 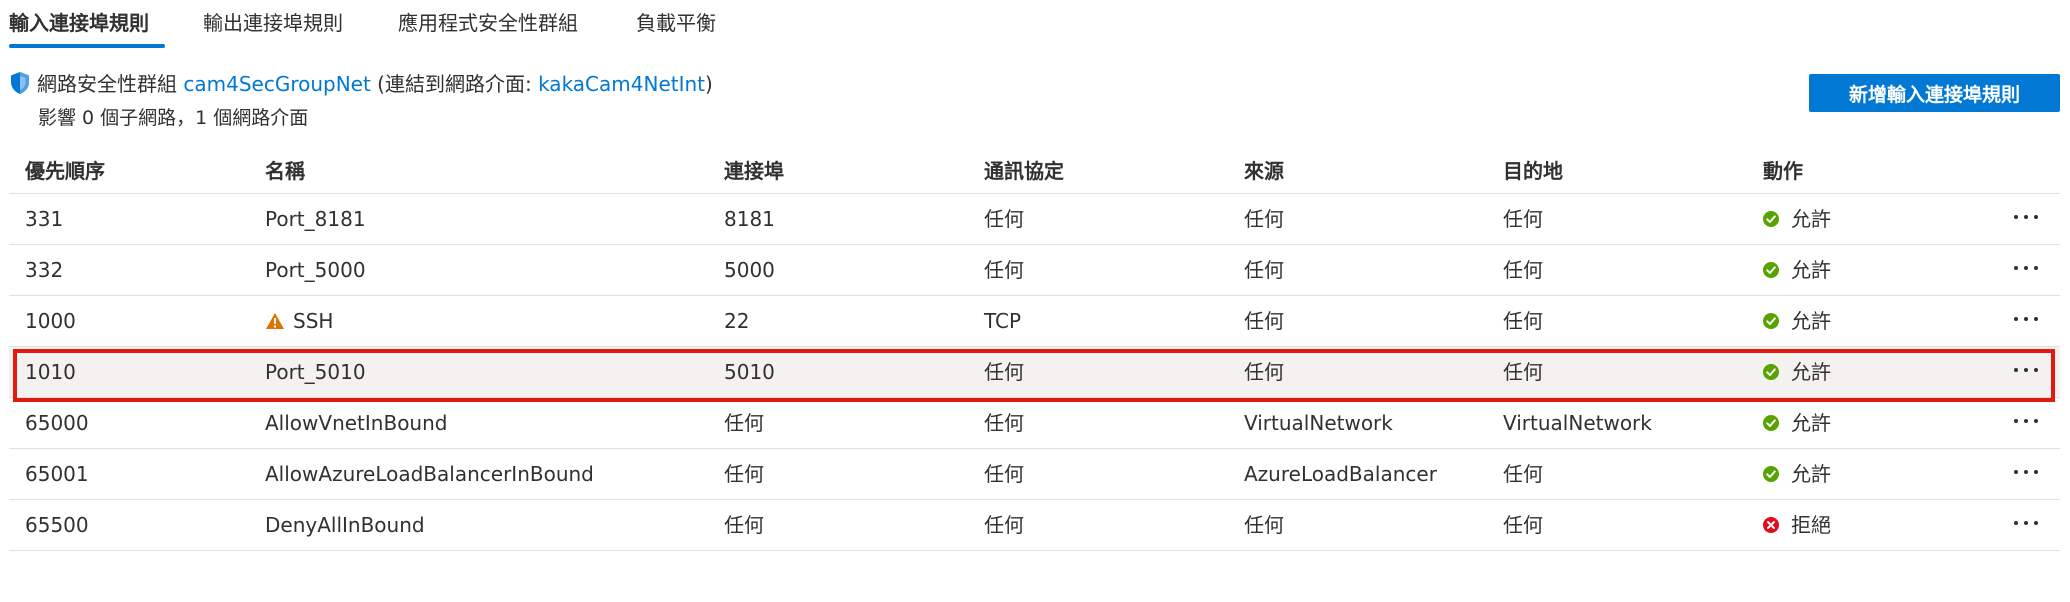 I want to click on network-interface-link: kakaCam4NetInt, so click(x=621, y=84).